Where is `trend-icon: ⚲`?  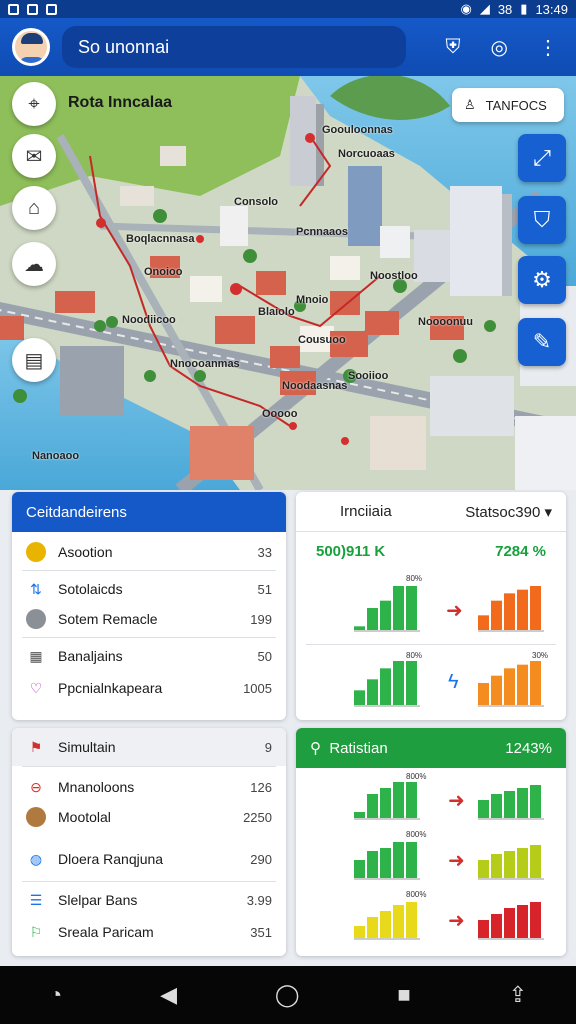
trend-icon: ⚲ is located at coordinates (315, 748).